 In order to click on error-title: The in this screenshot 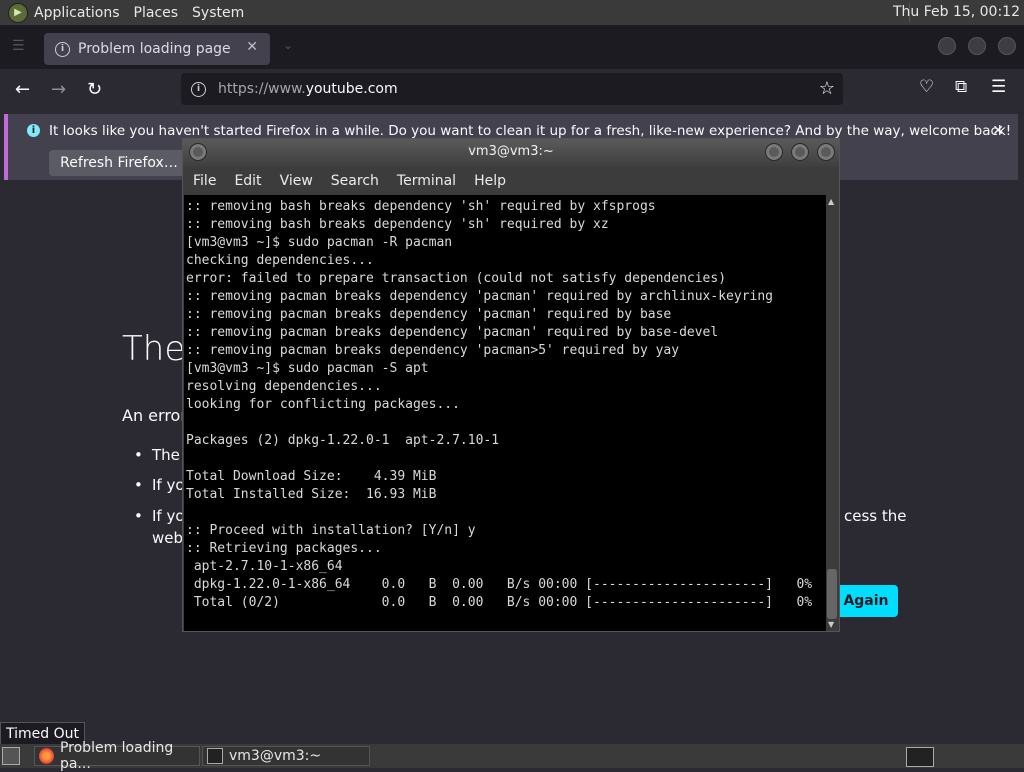, I will do `click(154, 349)`.